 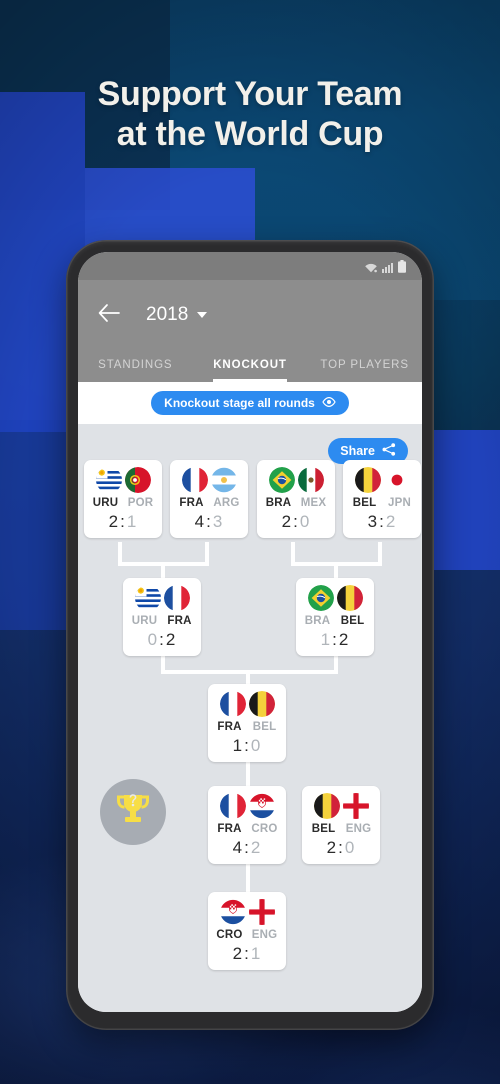 What do you see at coordinates (264, 935) in the screenshot?
I see `team-code-away: ENG` at bounding box center [264, 935].